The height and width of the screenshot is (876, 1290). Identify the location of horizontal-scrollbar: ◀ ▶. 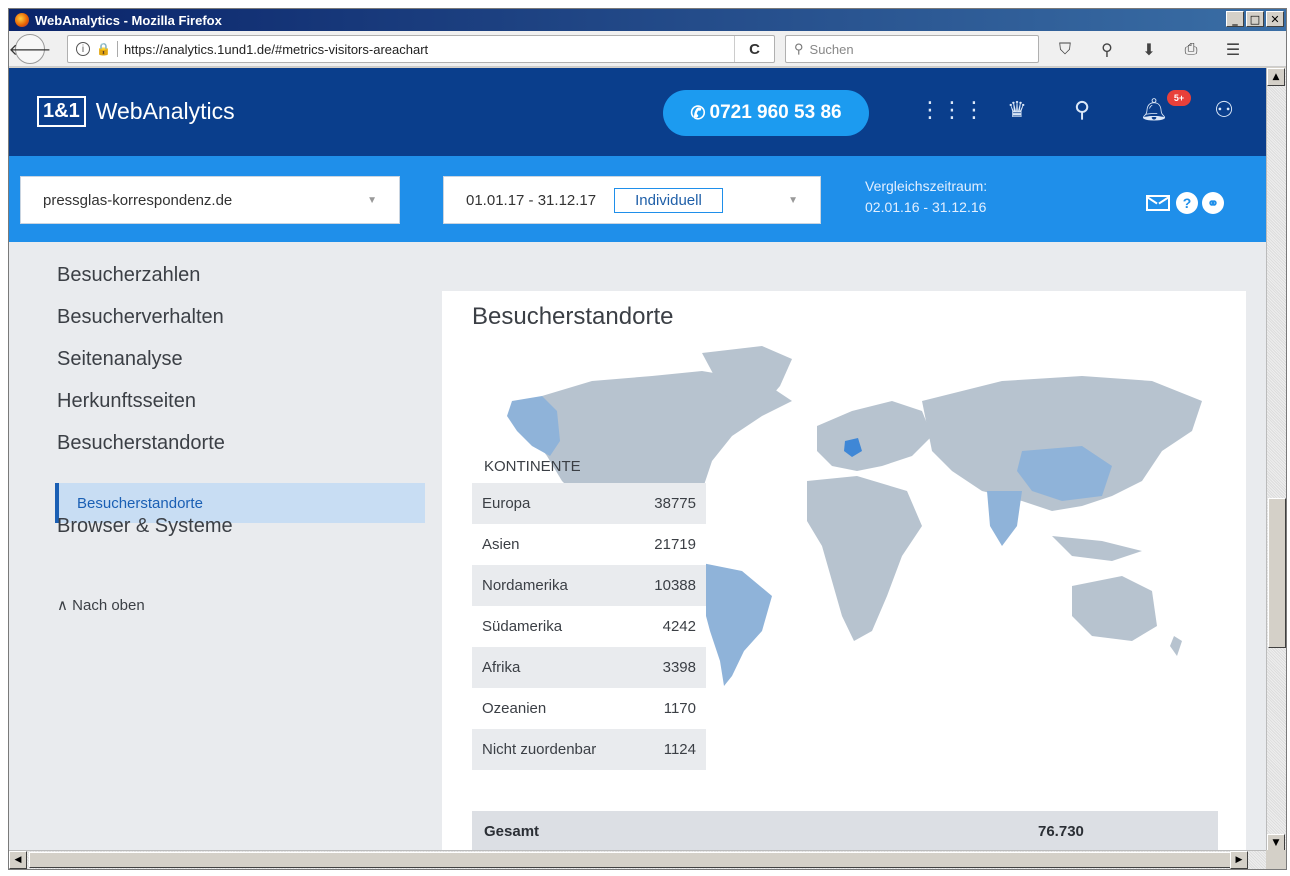
(638, 859).